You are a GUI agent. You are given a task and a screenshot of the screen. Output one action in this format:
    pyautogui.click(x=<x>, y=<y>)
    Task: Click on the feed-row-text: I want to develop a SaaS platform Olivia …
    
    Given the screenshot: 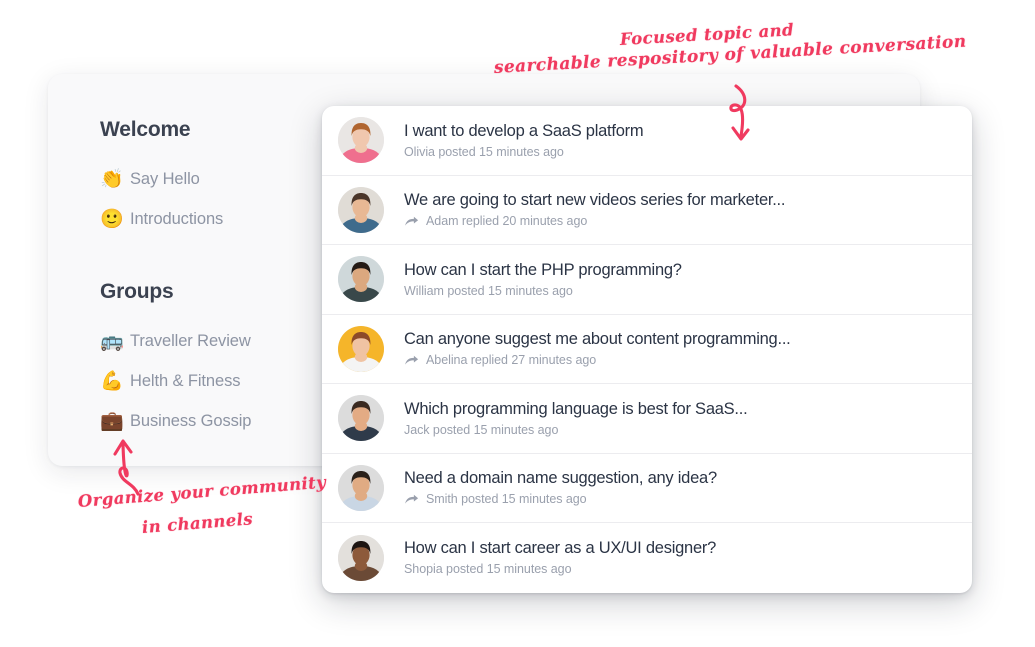 What is the action you would take?
    pyautogui.click(x=675, y=140)
    